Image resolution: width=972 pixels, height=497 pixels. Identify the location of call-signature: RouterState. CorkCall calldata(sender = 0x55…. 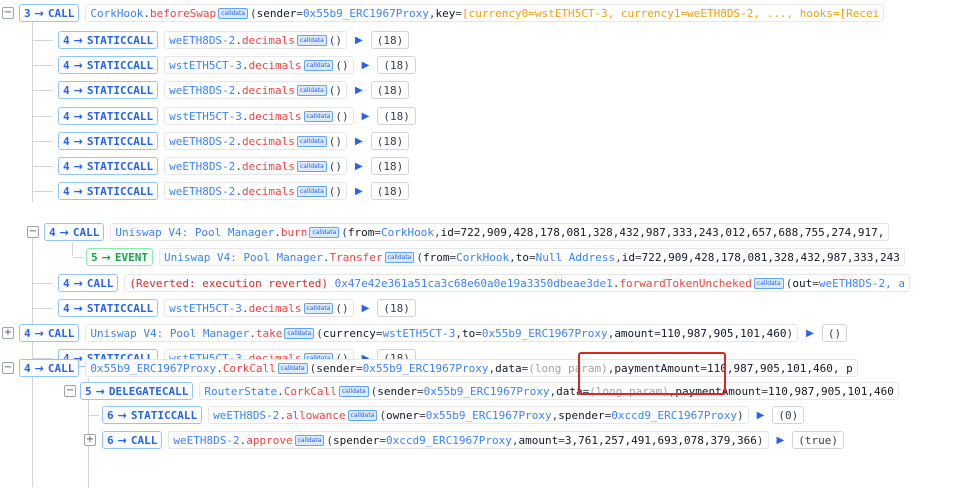
(549, 391).